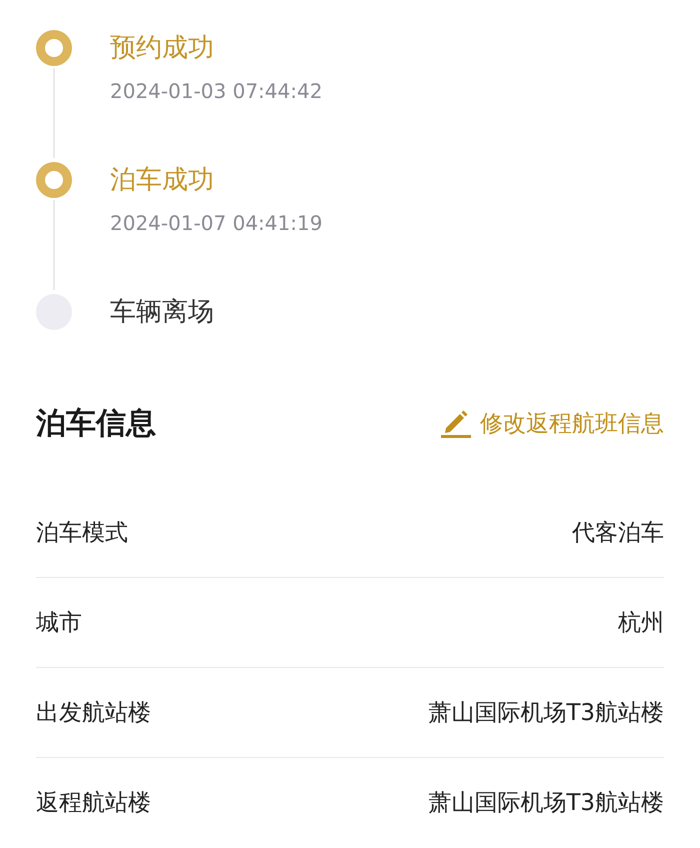  What do you see at coordinates (162, 48) in the screenshot?
I see `step-title: 预约成功` at bounding box center [162, 48].